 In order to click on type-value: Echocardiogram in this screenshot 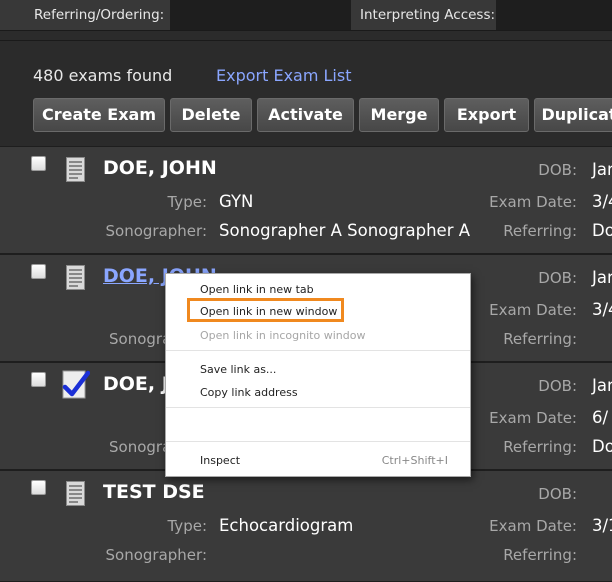, I will do `click(286, 525)`.